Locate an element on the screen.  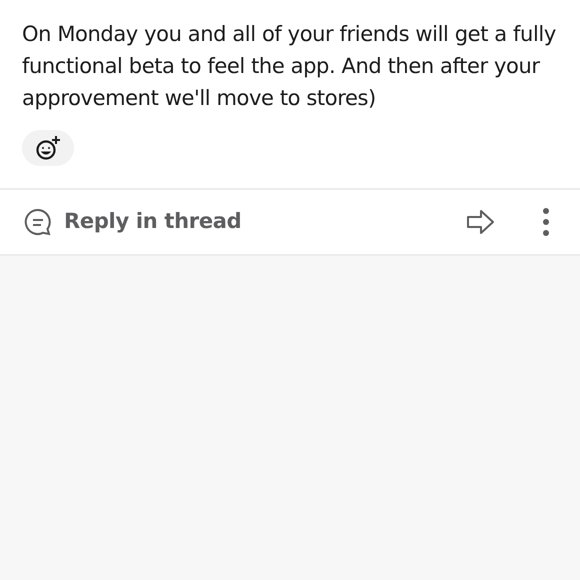
share-arrow-icon is located at coordinates (481, 222).